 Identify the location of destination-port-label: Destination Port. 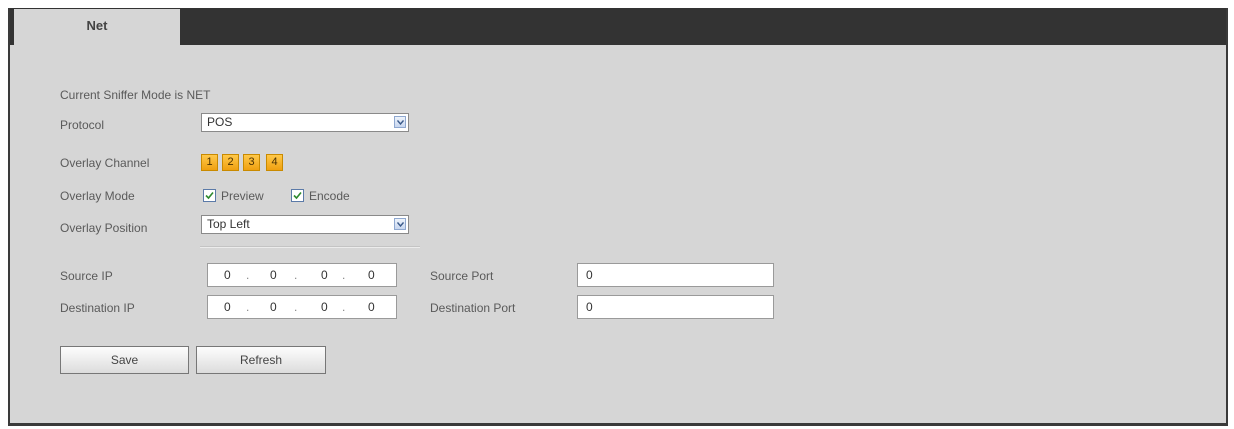
(473, 308).